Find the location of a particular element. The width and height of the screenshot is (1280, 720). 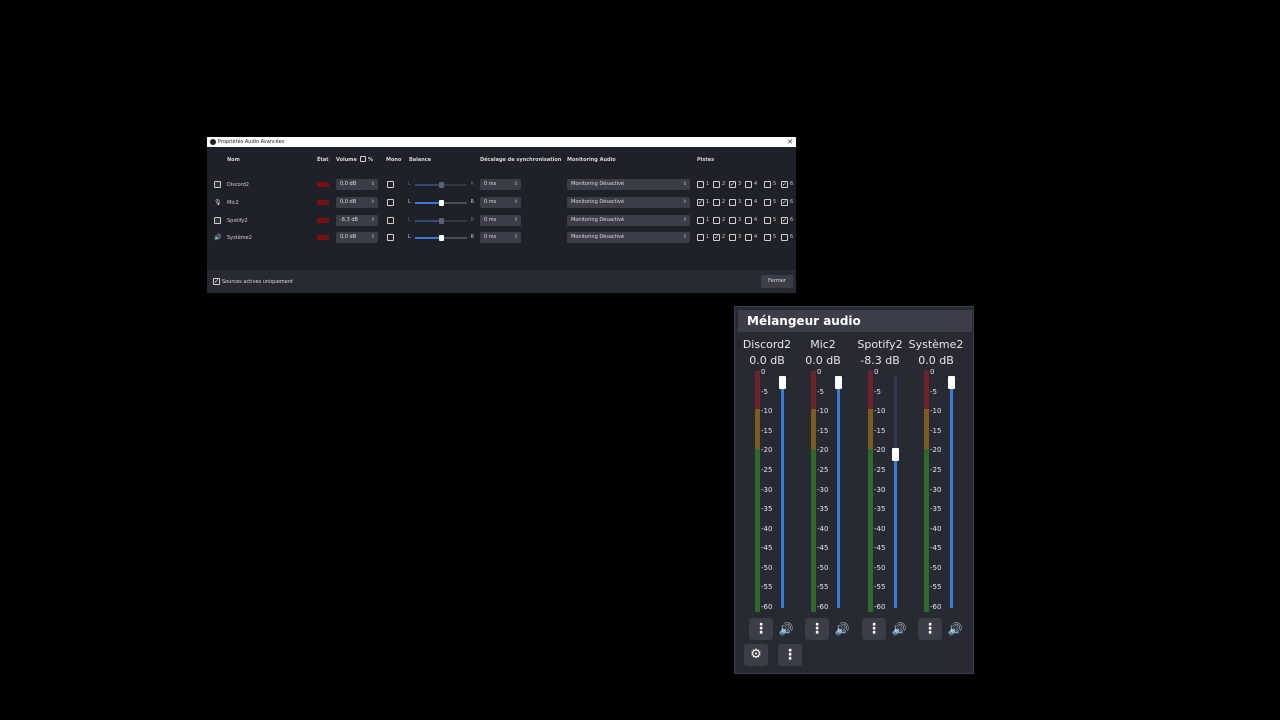

source-name: Mic2 is located at coordinates (233, 203).